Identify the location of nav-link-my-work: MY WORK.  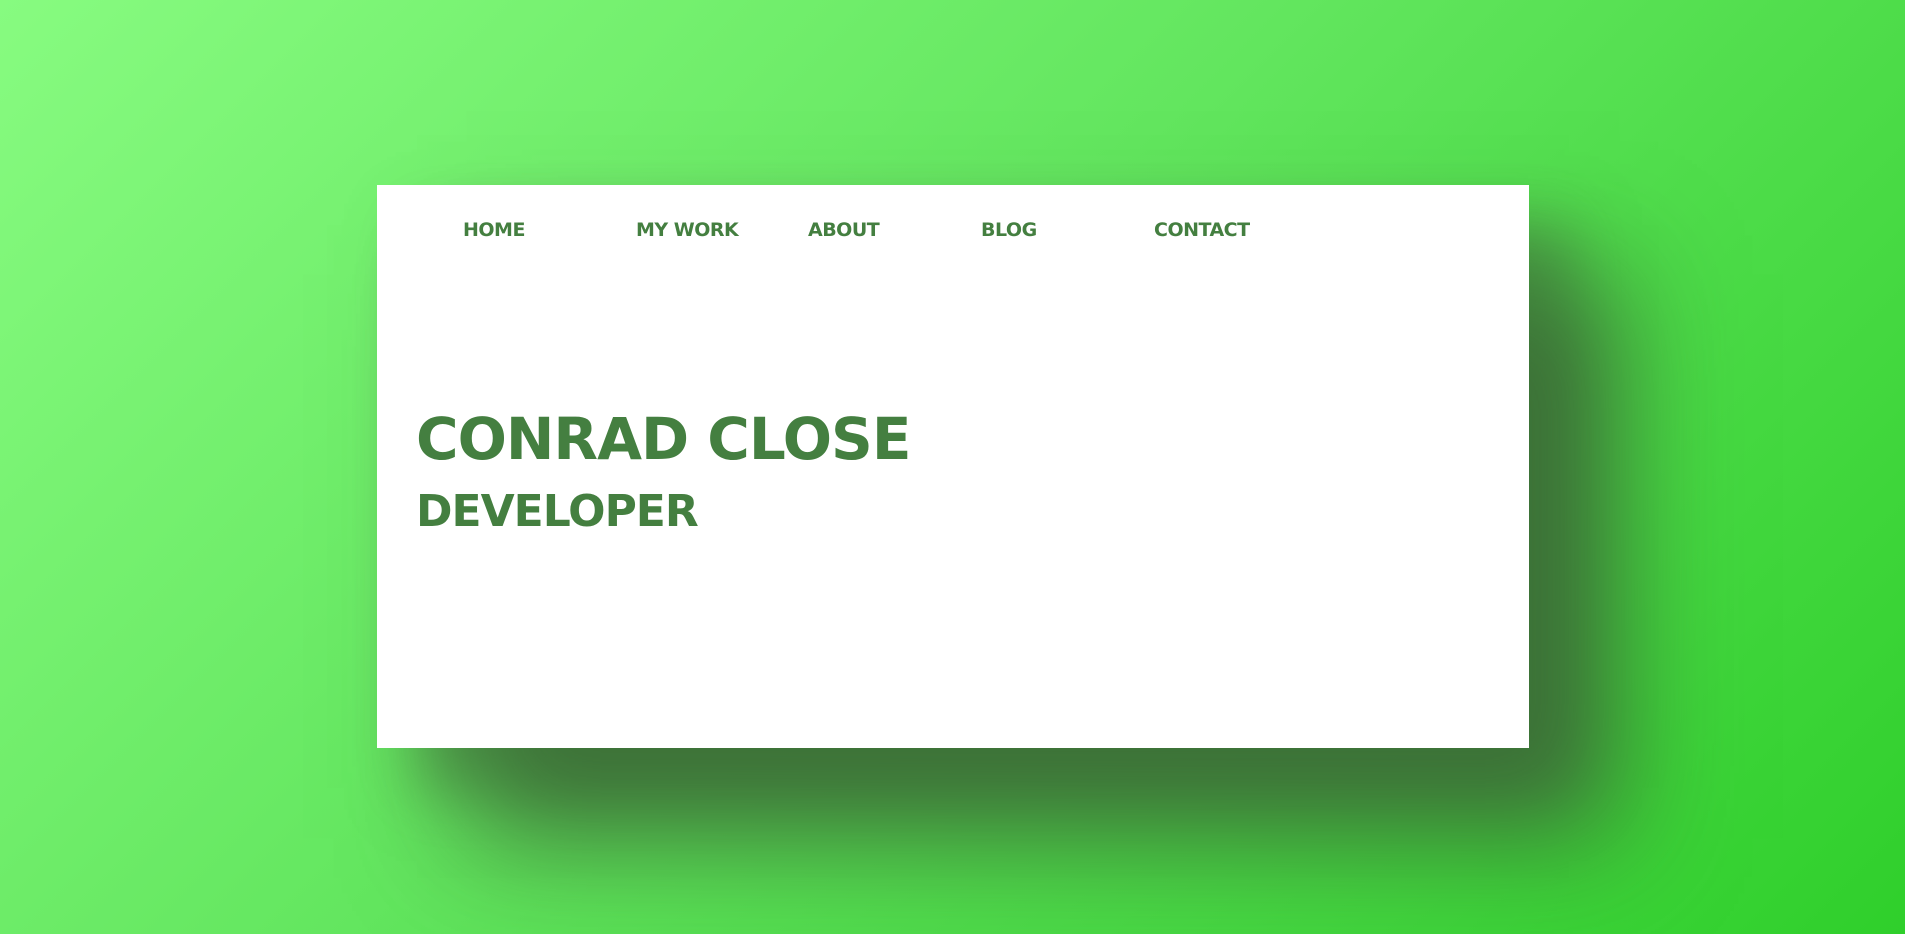
(687, 230).